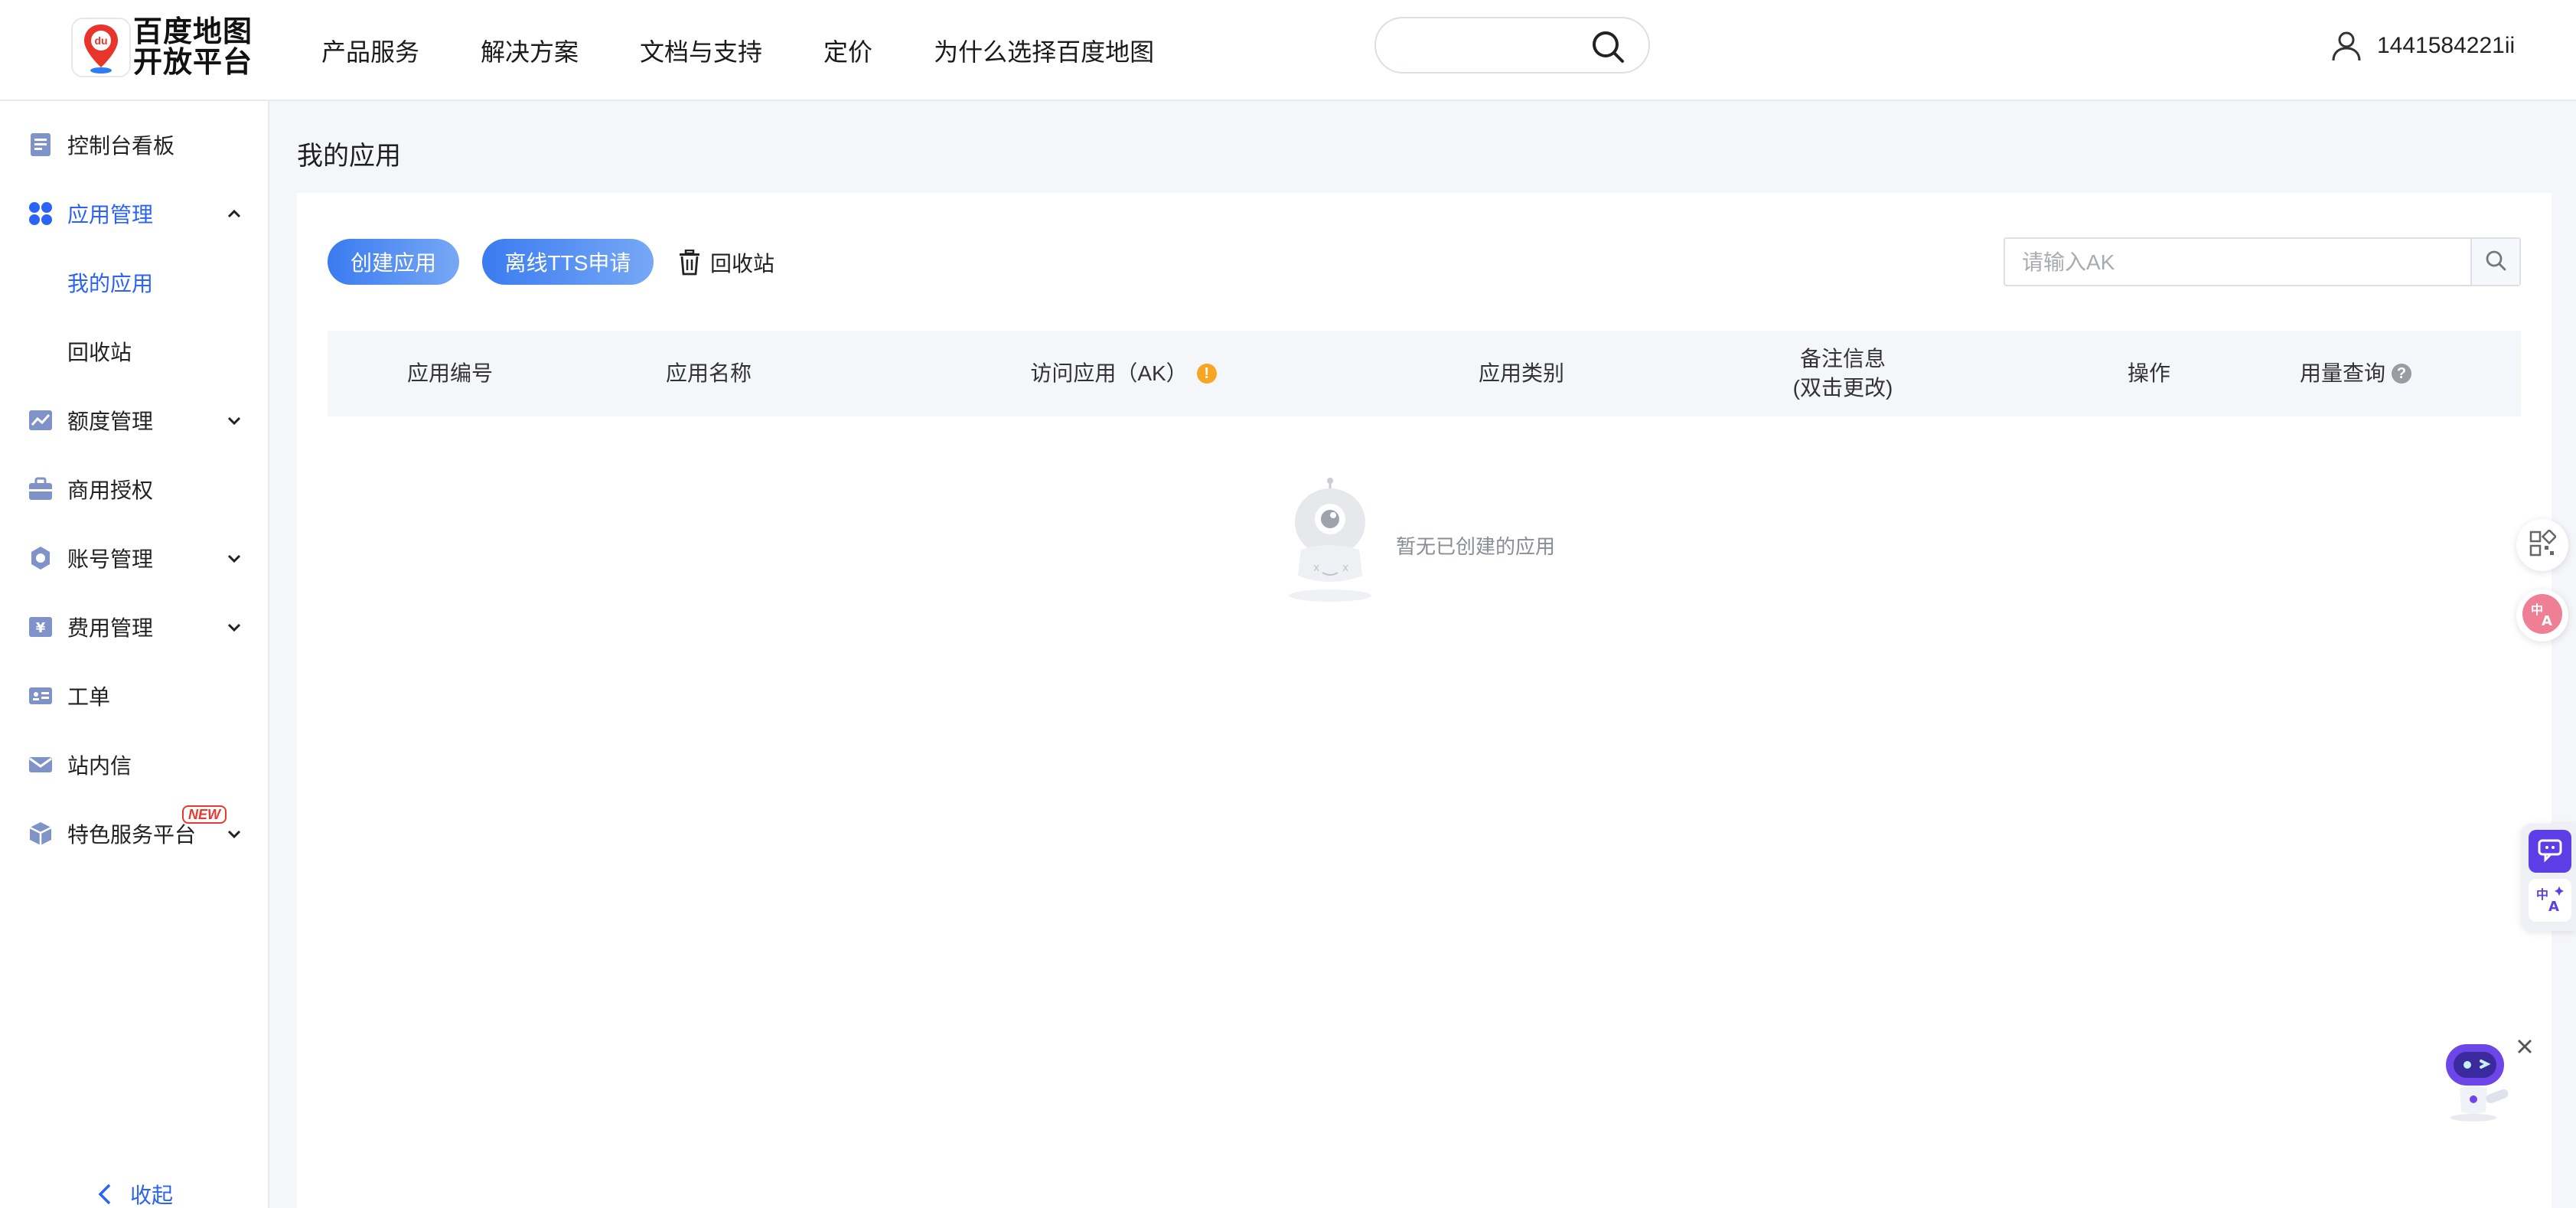  I want to click on column-actions: 操作, so click(2149, 373).